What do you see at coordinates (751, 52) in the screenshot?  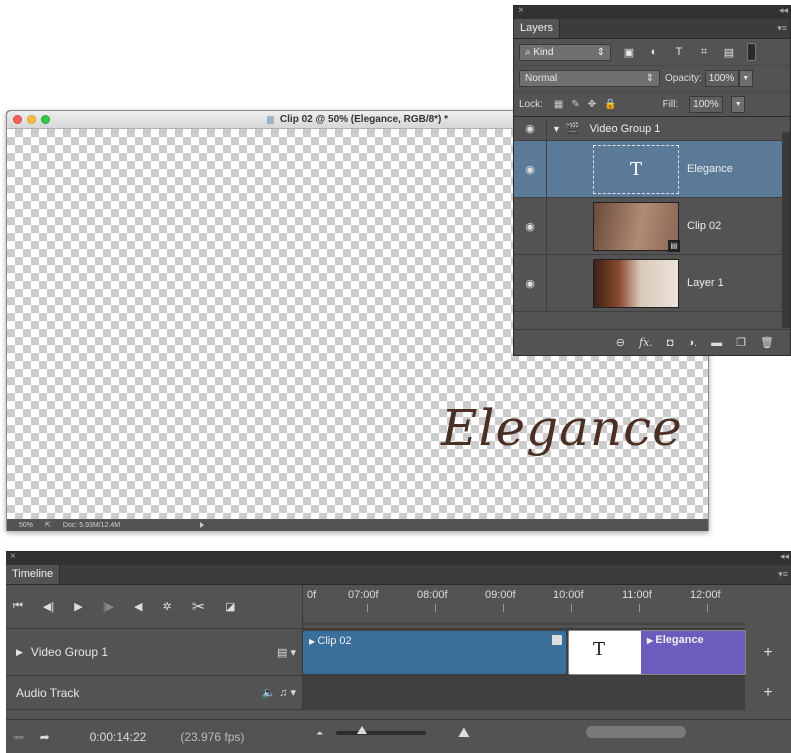 I see `filter-toggle-switch` at bounding box center [751, 52].